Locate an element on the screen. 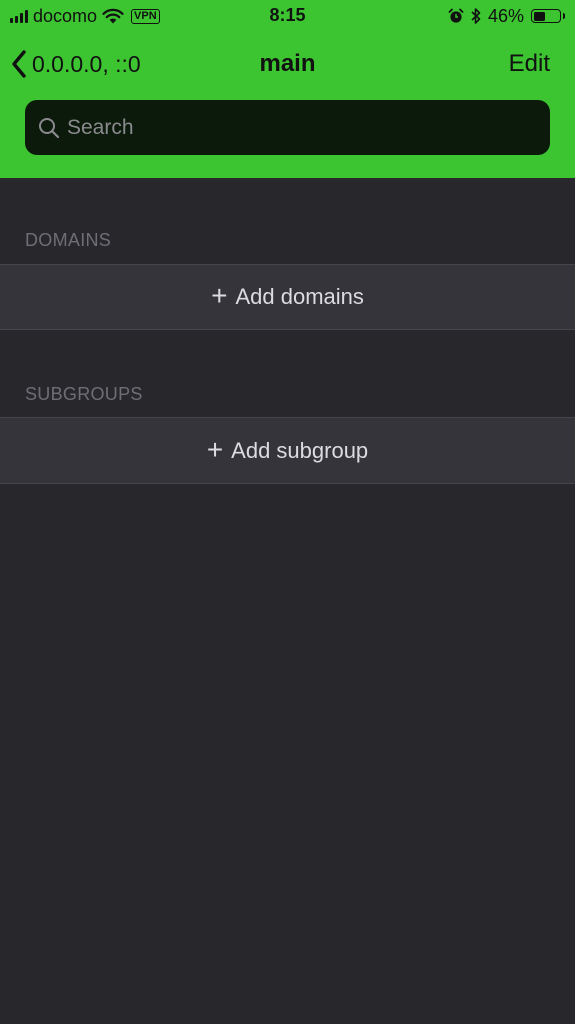 The image size is (575, 1024). page-title: main is located at coordinates (287, 63).